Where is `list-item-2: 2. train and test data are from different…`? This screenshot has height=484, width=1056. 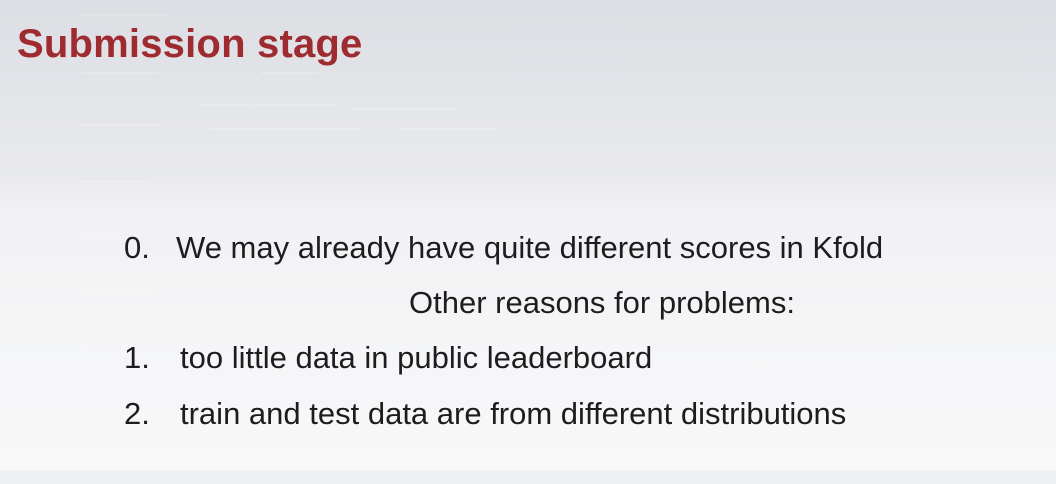 list-item-2: 2. train and test data are from different… is located at coordinates (485, 414).